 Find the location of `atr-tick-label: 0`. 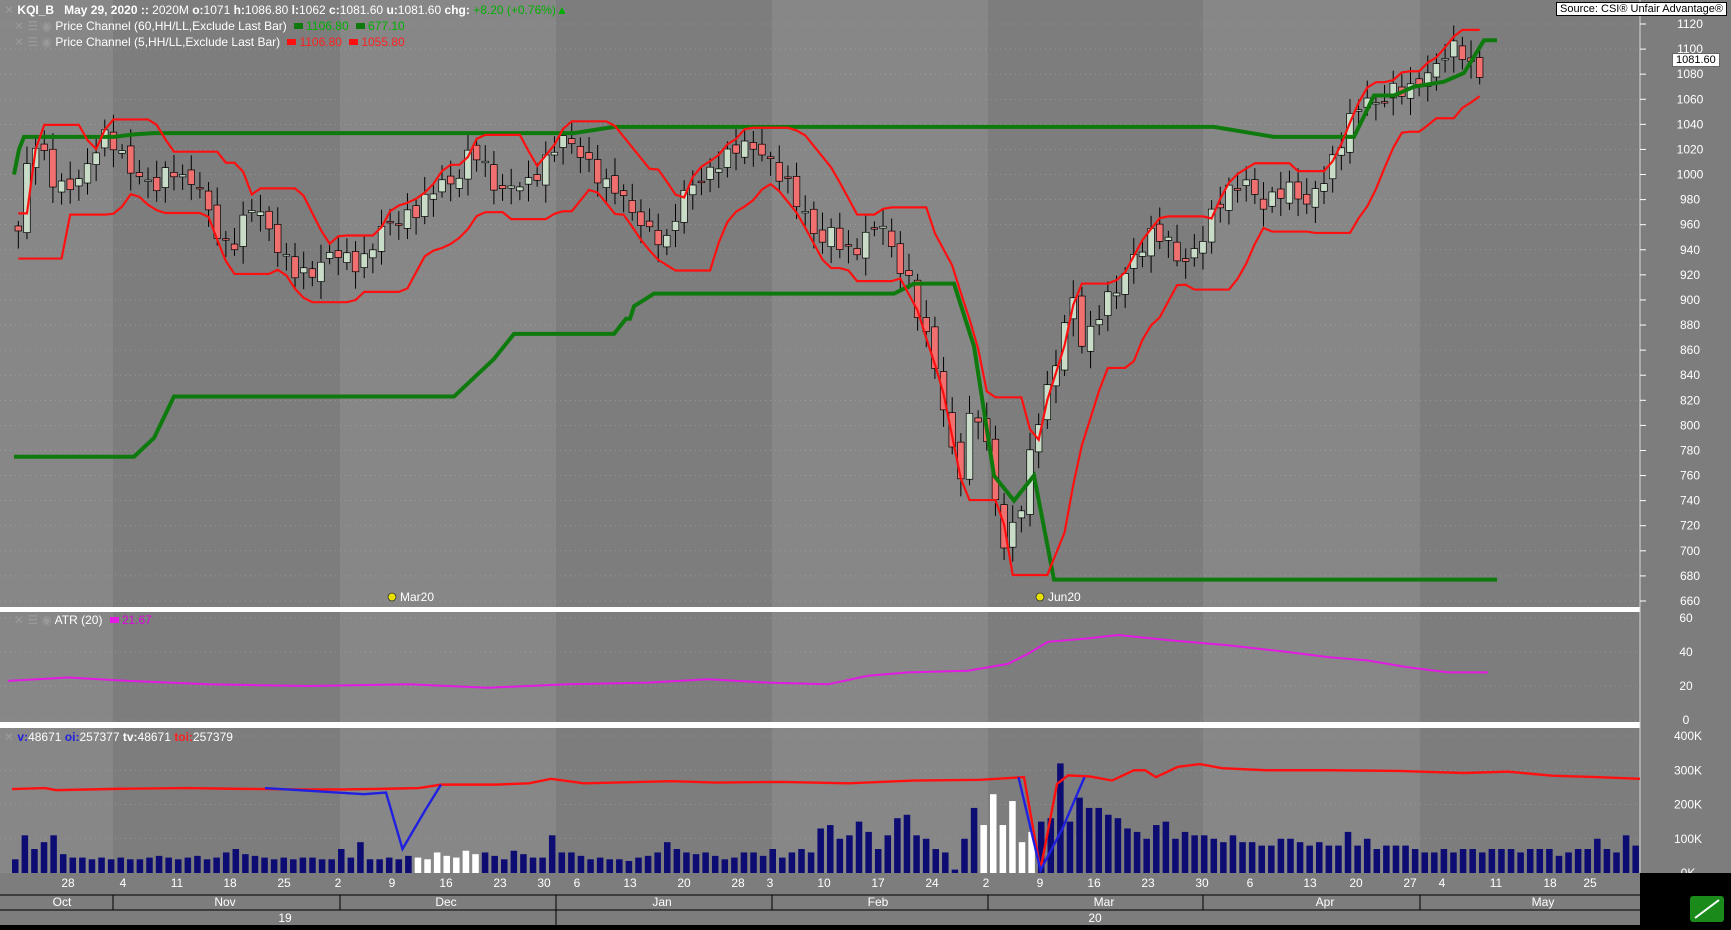

atr-tick-label: 0 is located at coordinates (1686, 720).